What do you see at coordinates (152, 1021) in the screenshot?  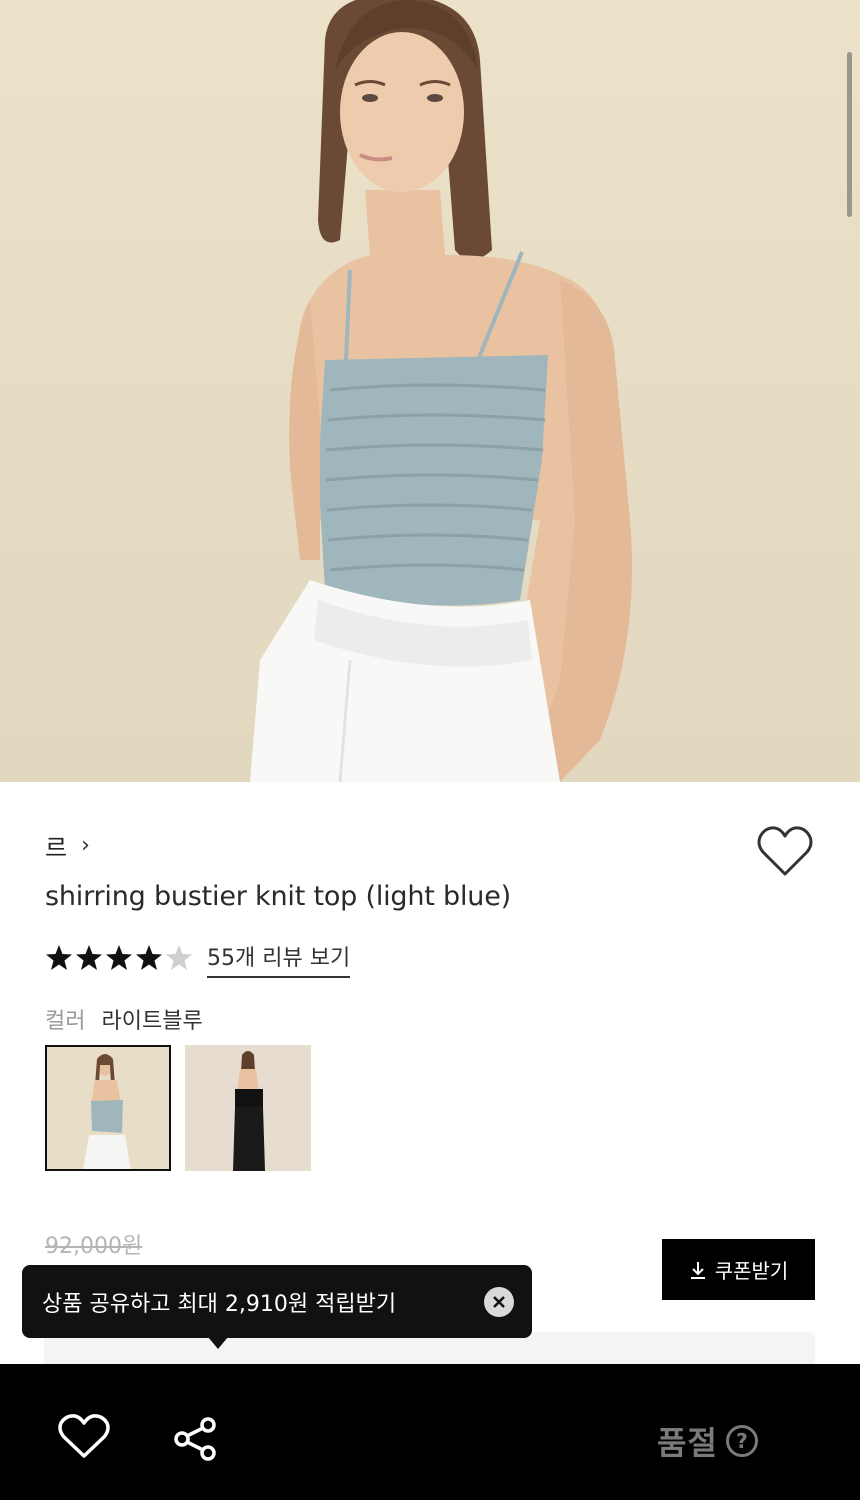 I see `color-value: 라이트블루` at bounding box center [152, 1021].